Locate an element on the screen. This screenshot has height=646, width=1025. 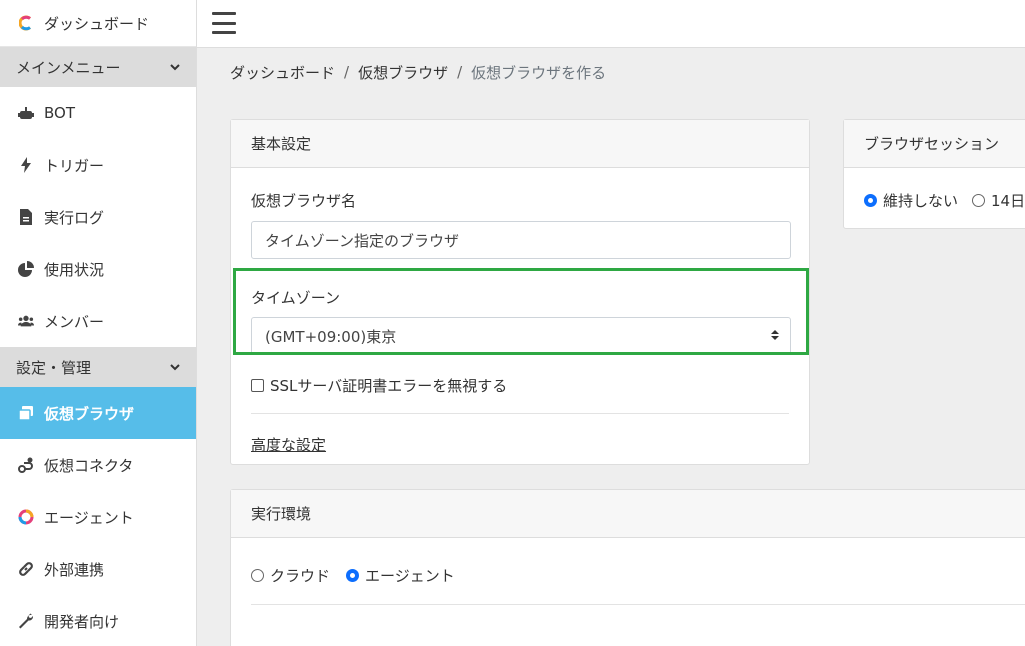
sidebar-item-virtual-connector: 仮想コネクタ is located at coordinates (98, 465).